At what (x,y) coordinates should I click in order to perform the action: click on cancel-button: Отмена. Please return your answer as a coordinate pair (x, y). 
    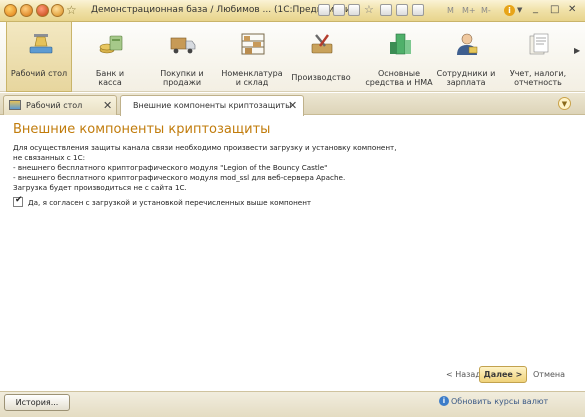
    Looking at the image, I should click on (549, 374).